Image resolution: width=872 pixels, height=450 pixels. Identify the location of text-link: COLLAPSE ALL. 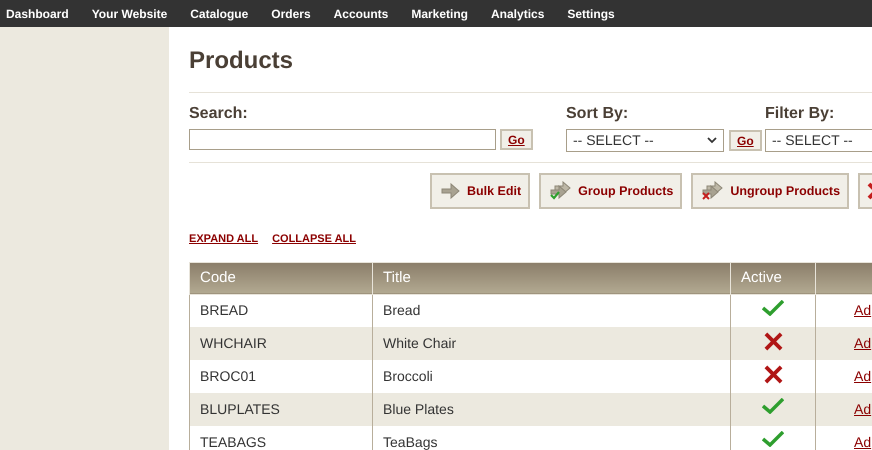
(314, 239).